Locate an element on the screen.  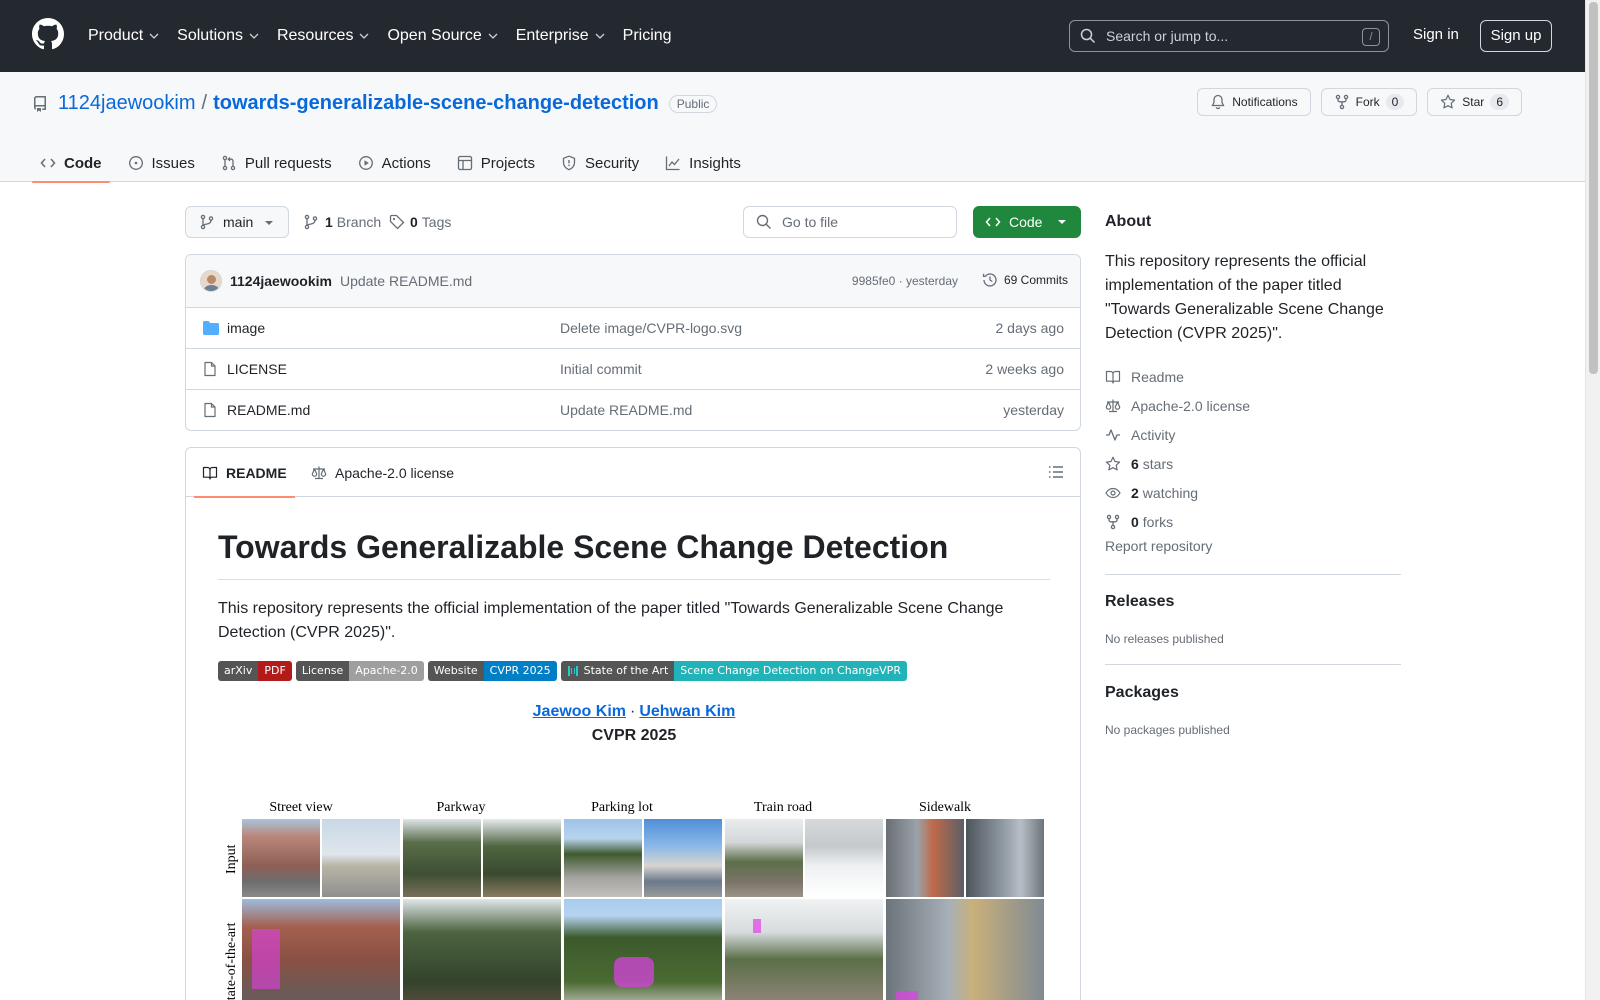
nav-open-source: Open Source is located at coordinates (442, 36).